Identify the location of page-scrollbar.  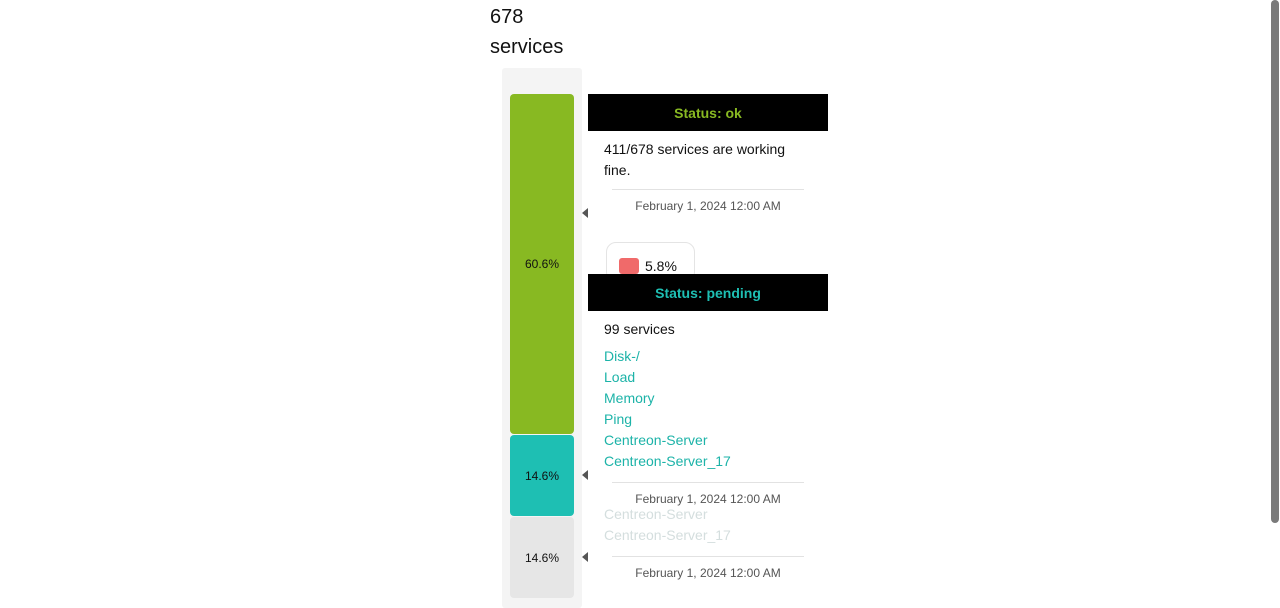
(1275, 295).